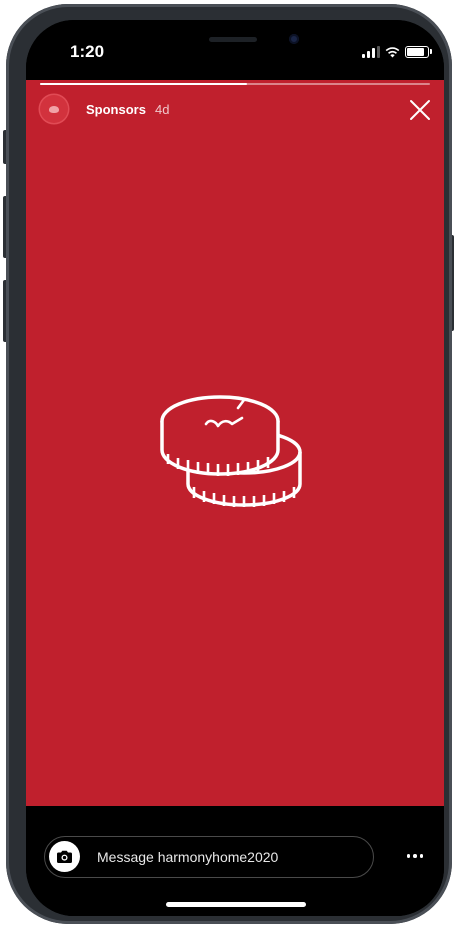 Image resolution: width=457 pixels, height=927 pixels. I want to click on message-input: Message harmonyhome2020, so click(209, 857).